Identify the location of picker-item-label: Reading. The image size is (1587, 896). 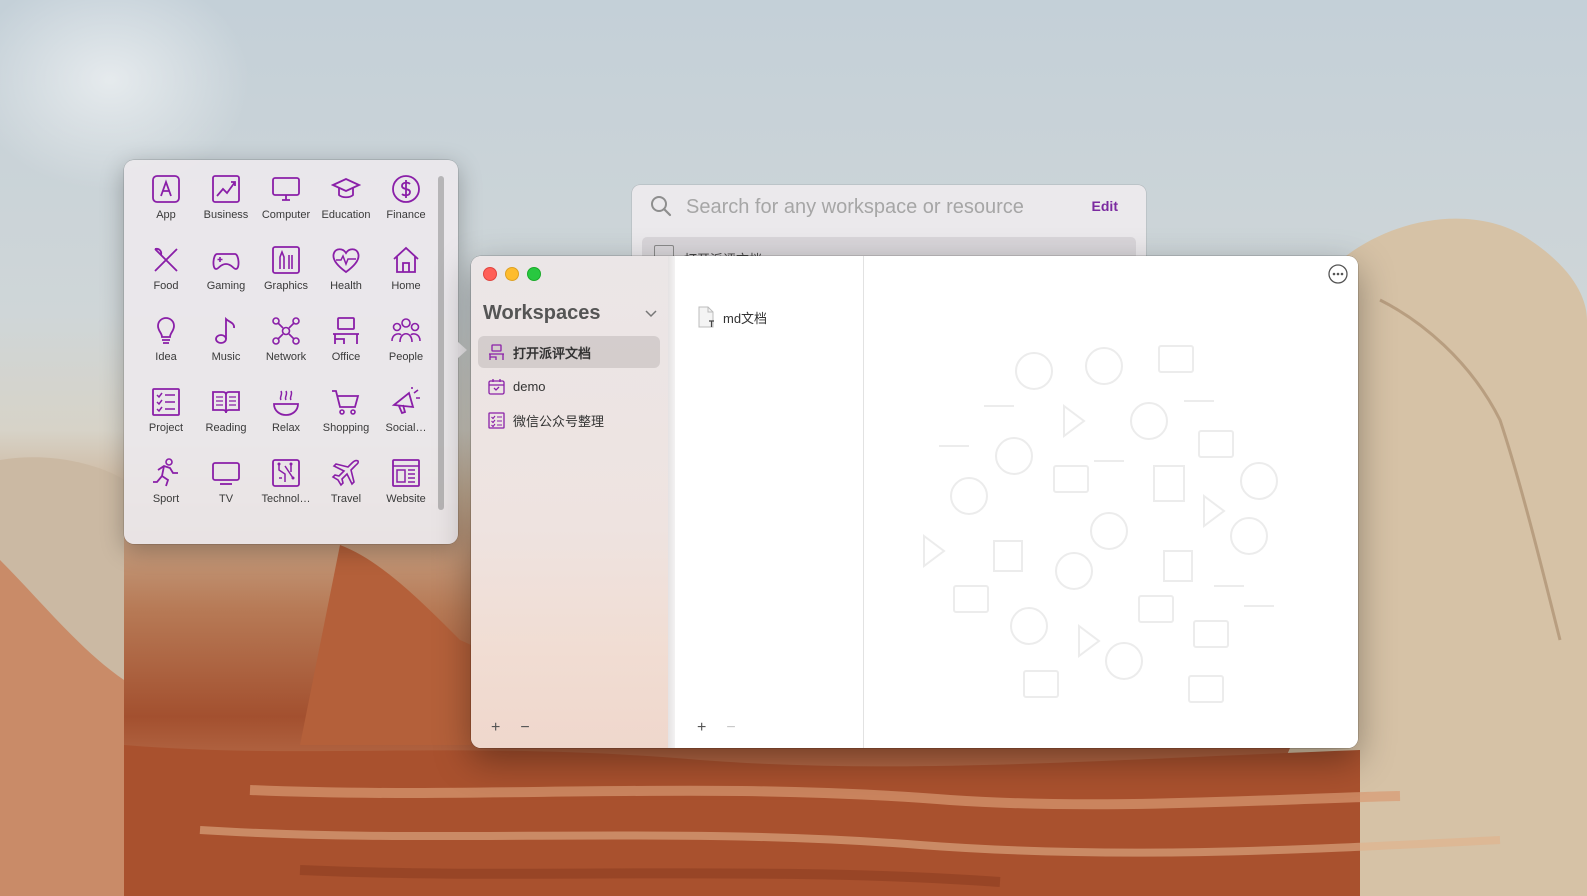
(226, 428).